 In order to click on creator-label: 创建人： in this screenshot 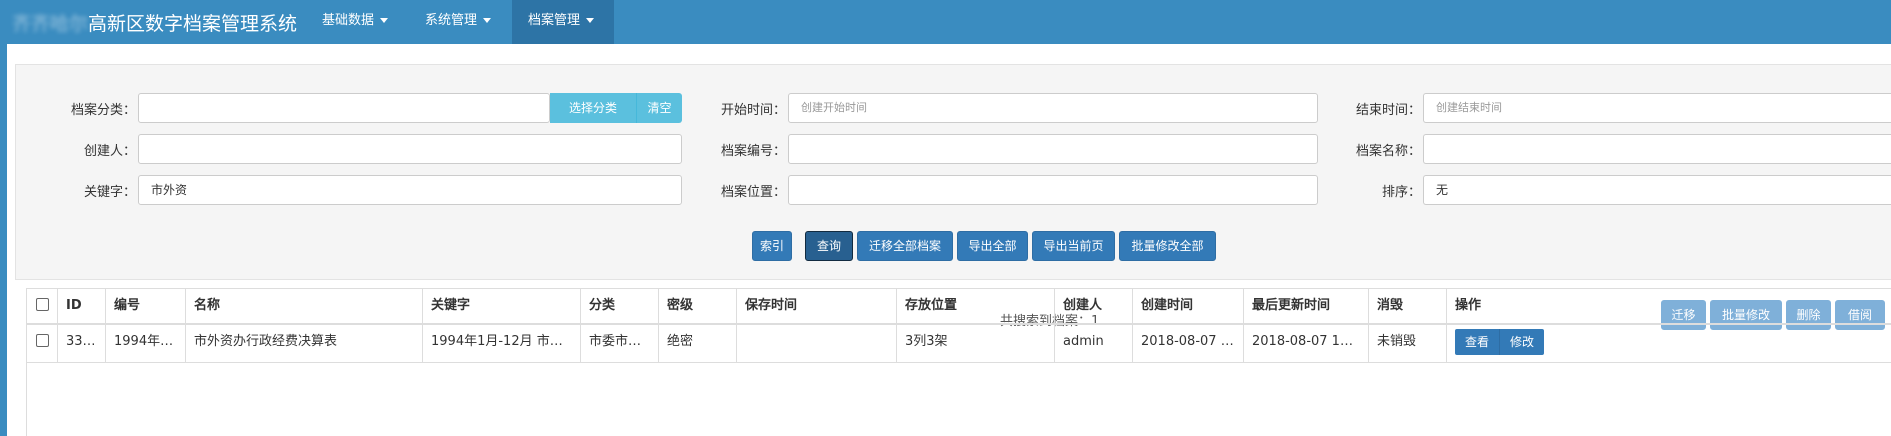, I will do `click(109, 151)`.